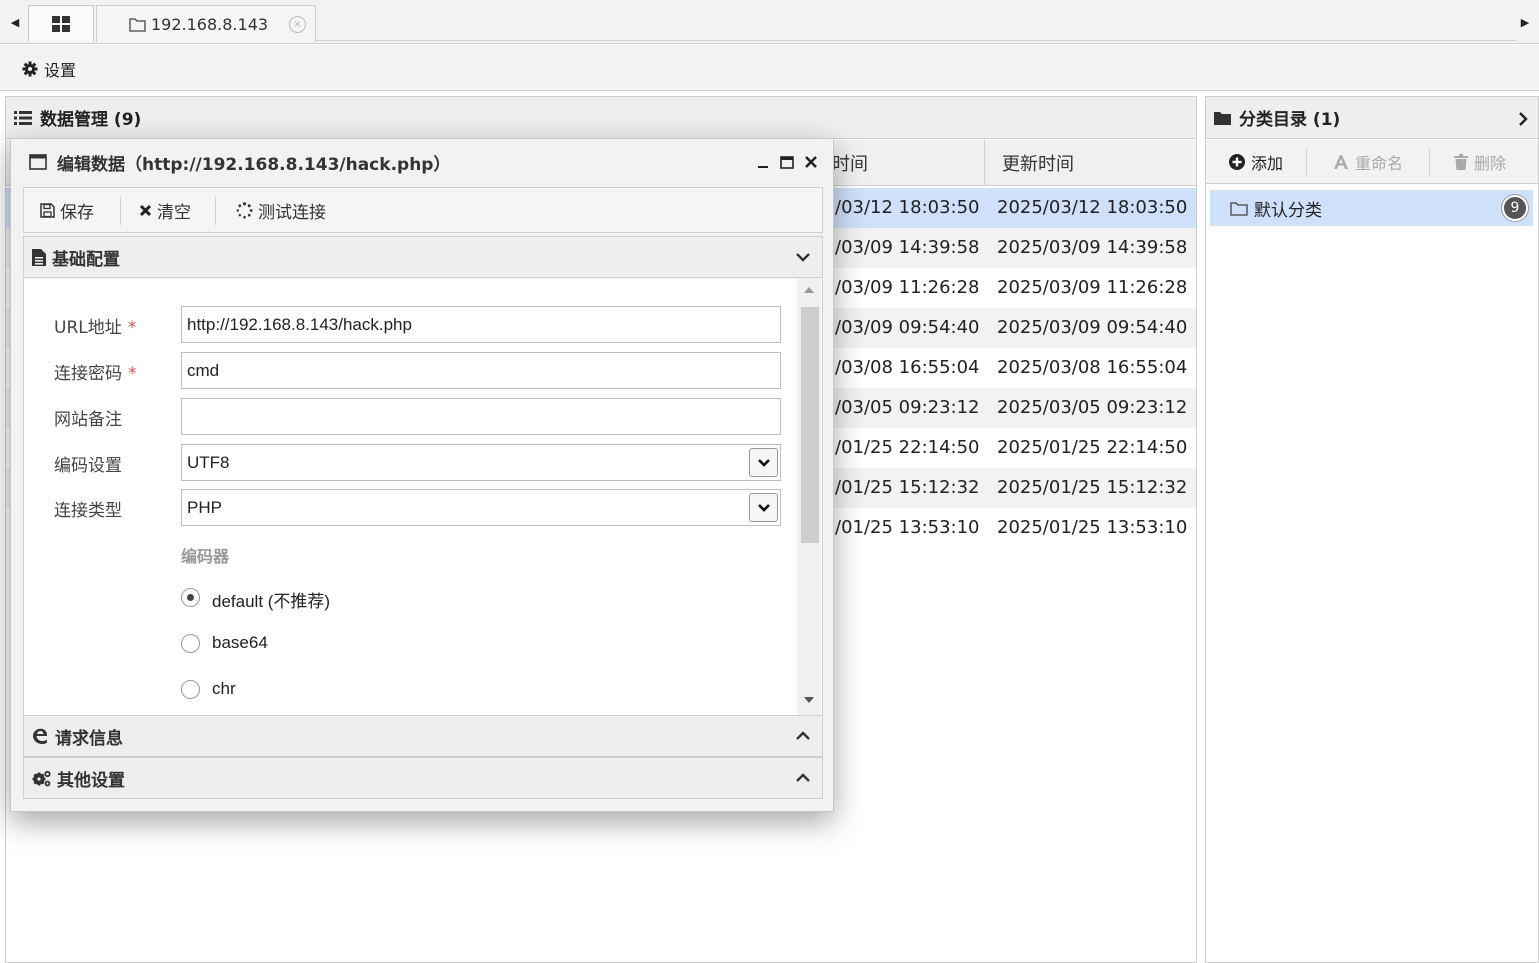 Image resolution: width=1539 pixels, height=963 pixels. Describe the element at coordinates (1515, 208) in the screenshot. I see `category-count-badge: 9` at that location.